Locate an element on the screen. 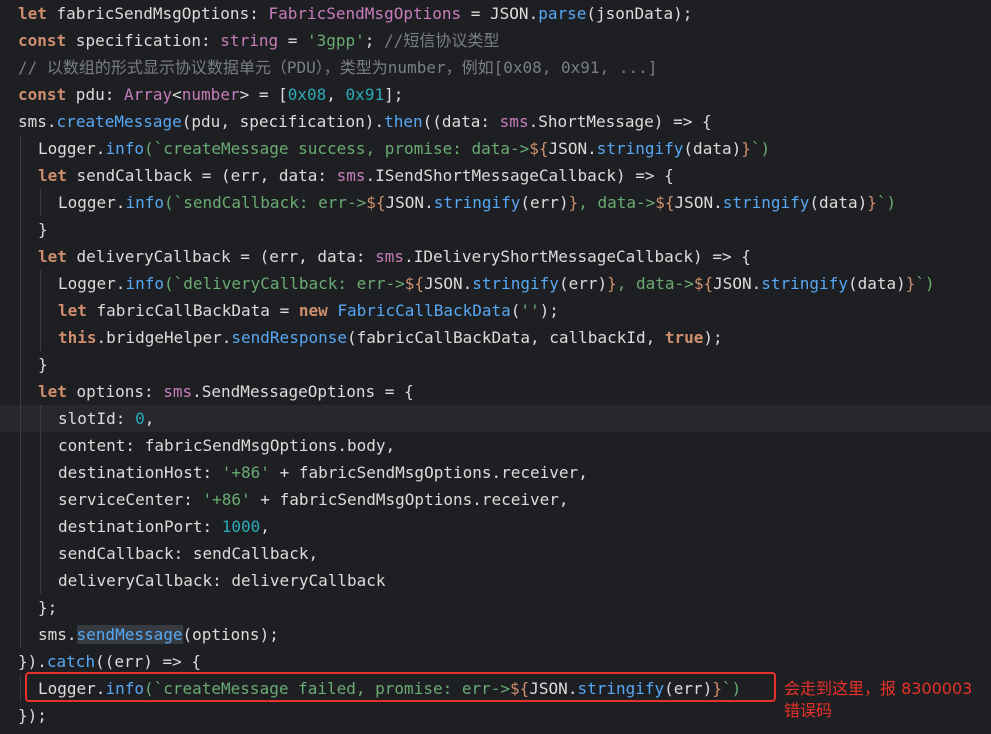  code-token: }; is located at coordinates (48, 607).